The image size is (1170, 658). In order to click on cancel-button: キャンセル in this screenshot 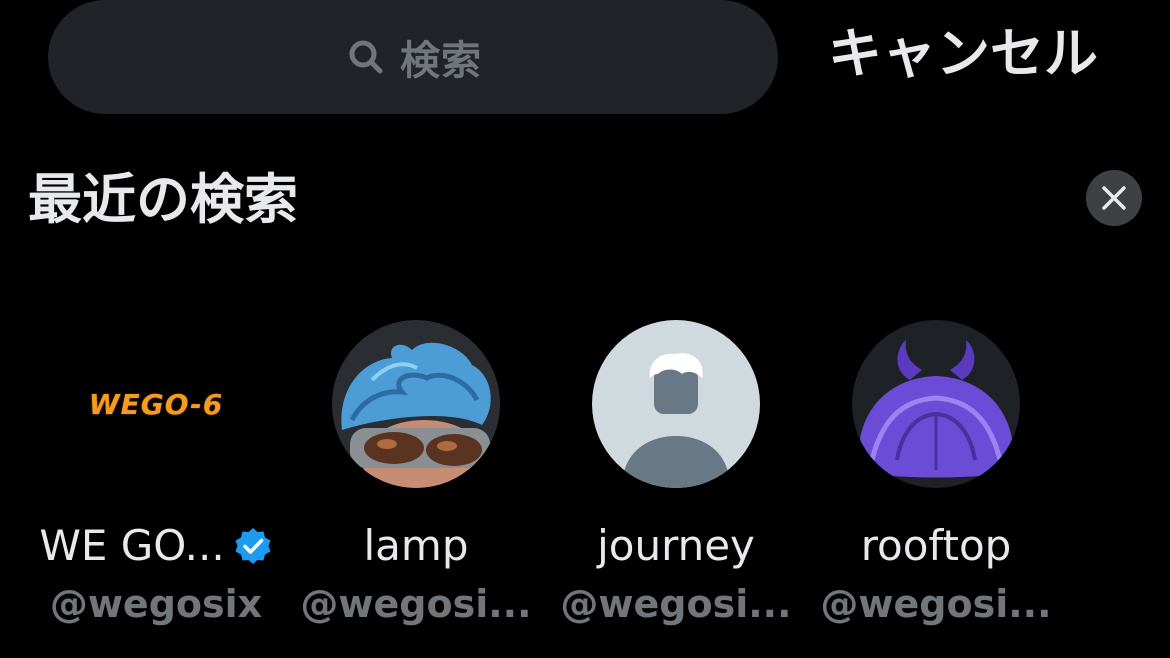, I will do `click(963, 54)`.